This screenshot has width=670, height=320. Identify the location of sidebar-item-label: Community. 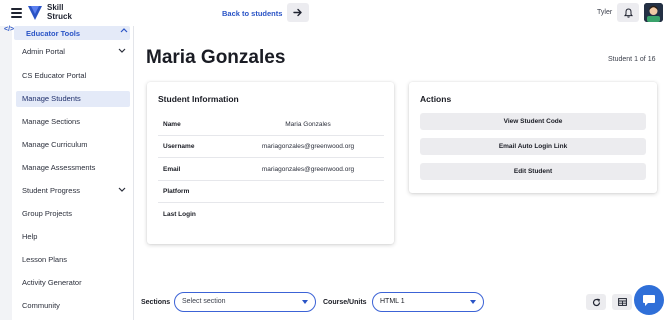
(41, 305).